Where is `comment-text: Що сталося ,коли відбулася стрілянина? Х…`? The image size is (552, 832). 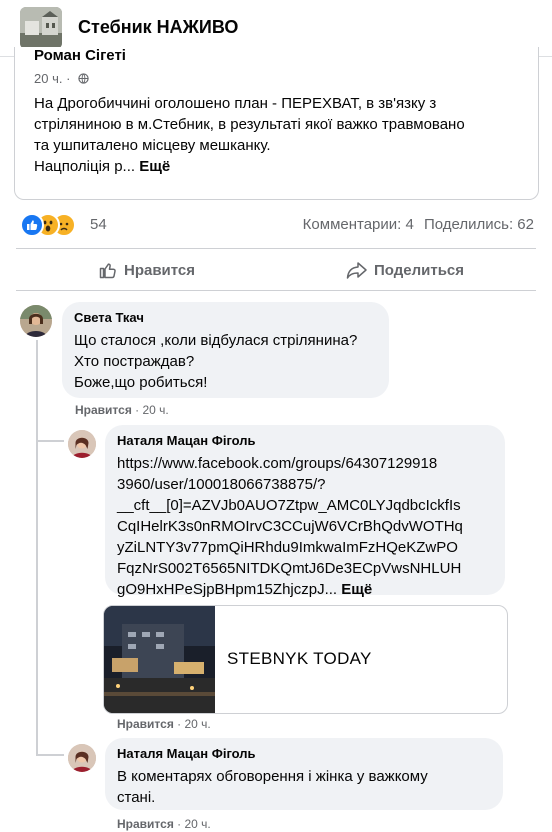 comment-text: Що сталося ,коли відбулася стрілянина? Х… is located at coordinates (225, 361).